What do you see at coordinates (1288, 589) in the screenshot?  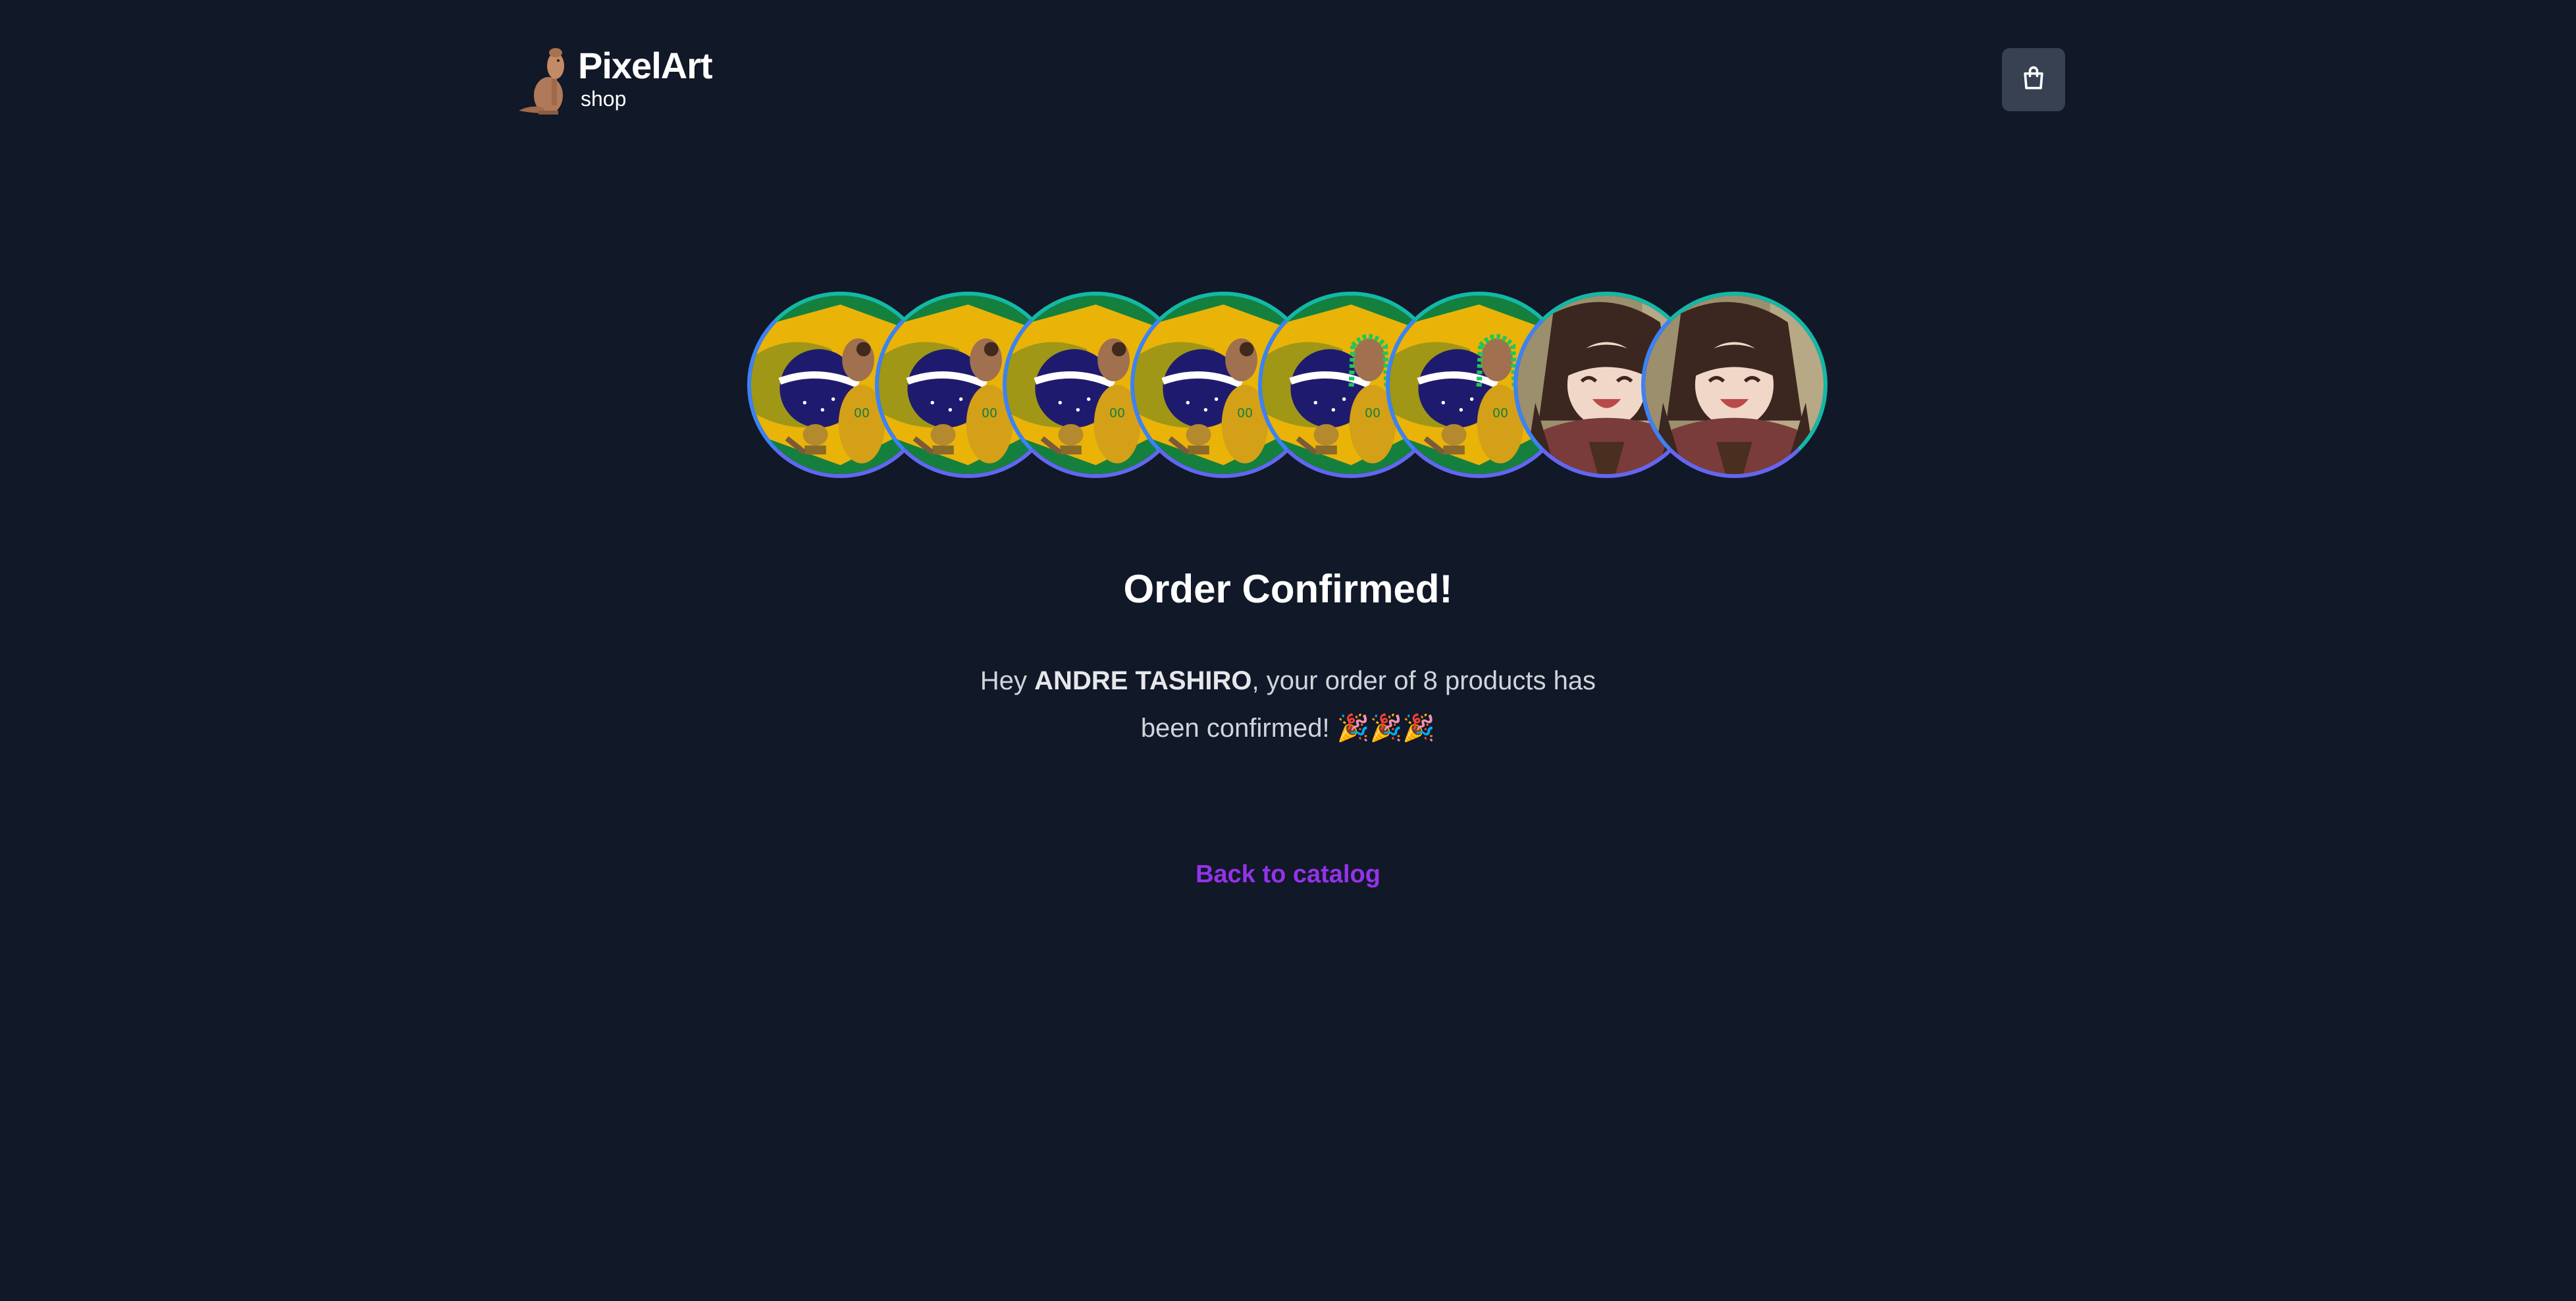 I see `page-title: Order Confirmed!` at bounding box center [1288, 589].